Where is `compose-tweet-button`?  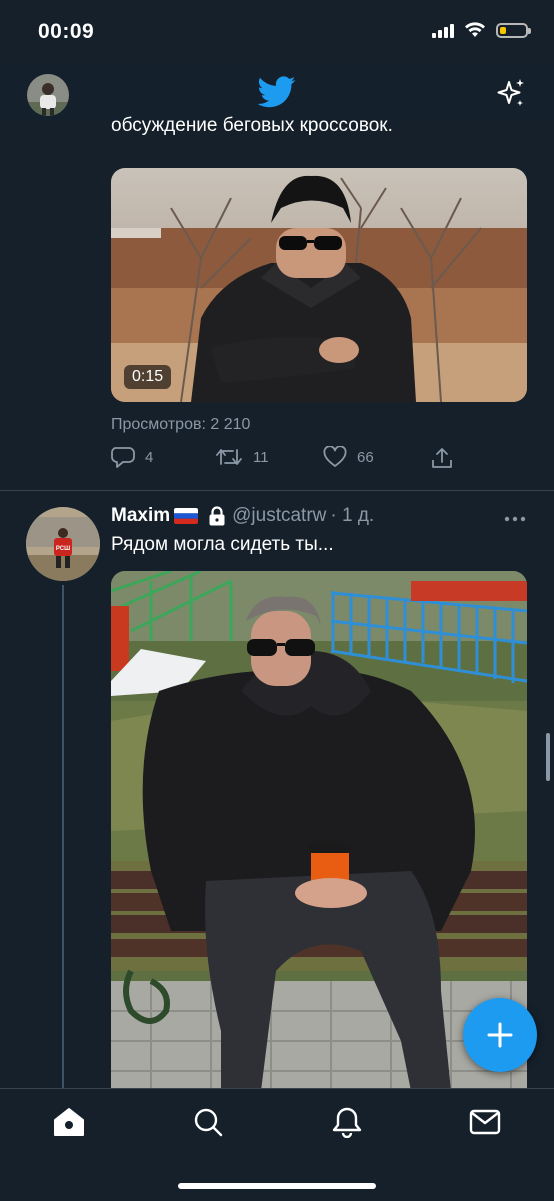
compose-tweet-button is located at coordinates (500, 1035).